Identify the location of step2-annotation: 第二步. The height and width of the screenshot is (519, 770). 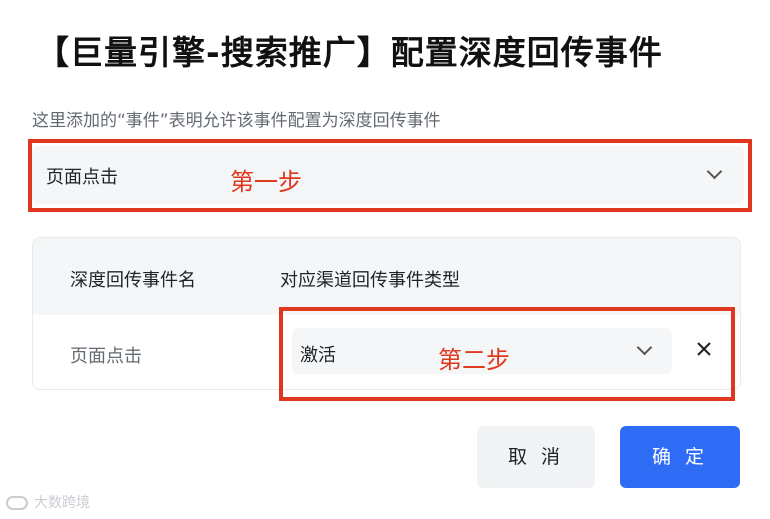
(474, 360).